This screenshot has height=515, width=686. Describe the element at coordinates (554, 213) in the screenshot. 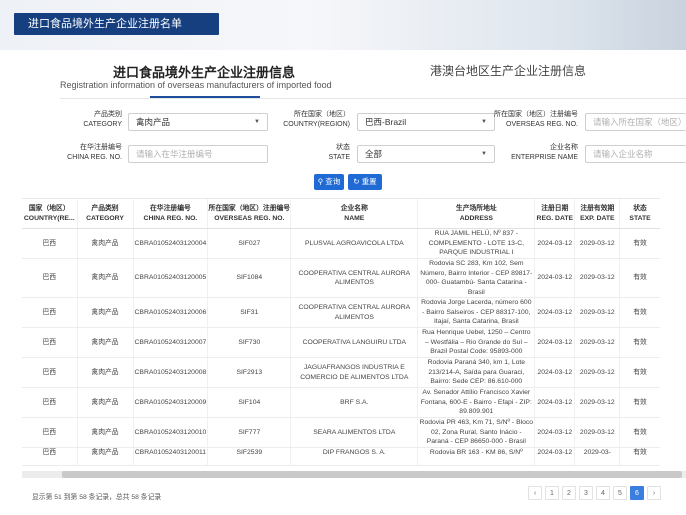

I see `col-header-reg-date: 注册日期 REG. DATE` at that location.